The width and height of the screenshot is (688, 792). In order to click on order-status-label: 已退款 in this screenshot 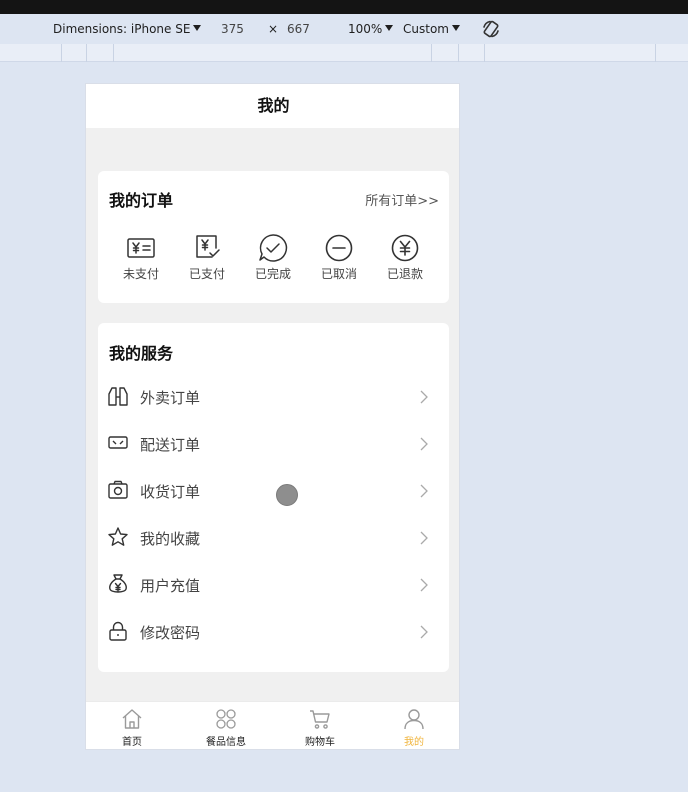, I will do `click(404, 274)`.